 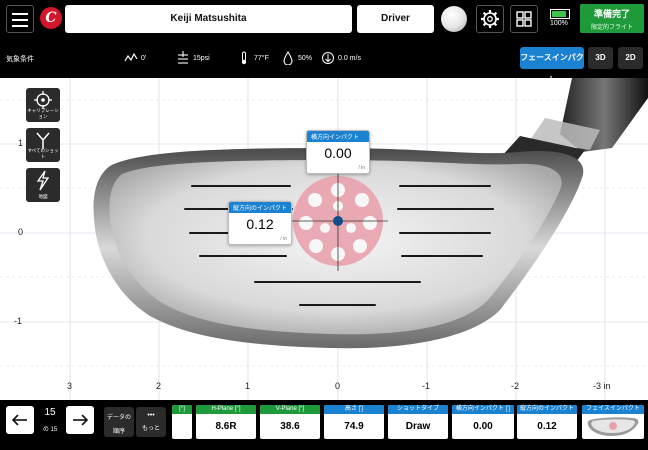 What do you see at coordinates (50, 412) in the screenshot?
I see `shot-current: 15` at bounding box center [50, 412].